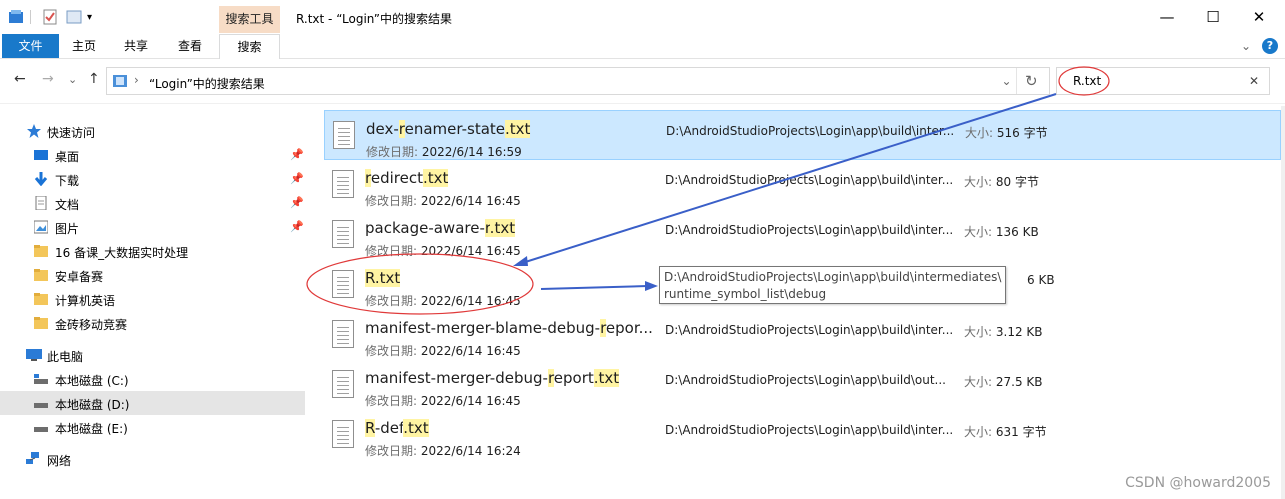  I want to click on result-modified: 修改日期: 2022/6/14 16:59, so click(444, 152).